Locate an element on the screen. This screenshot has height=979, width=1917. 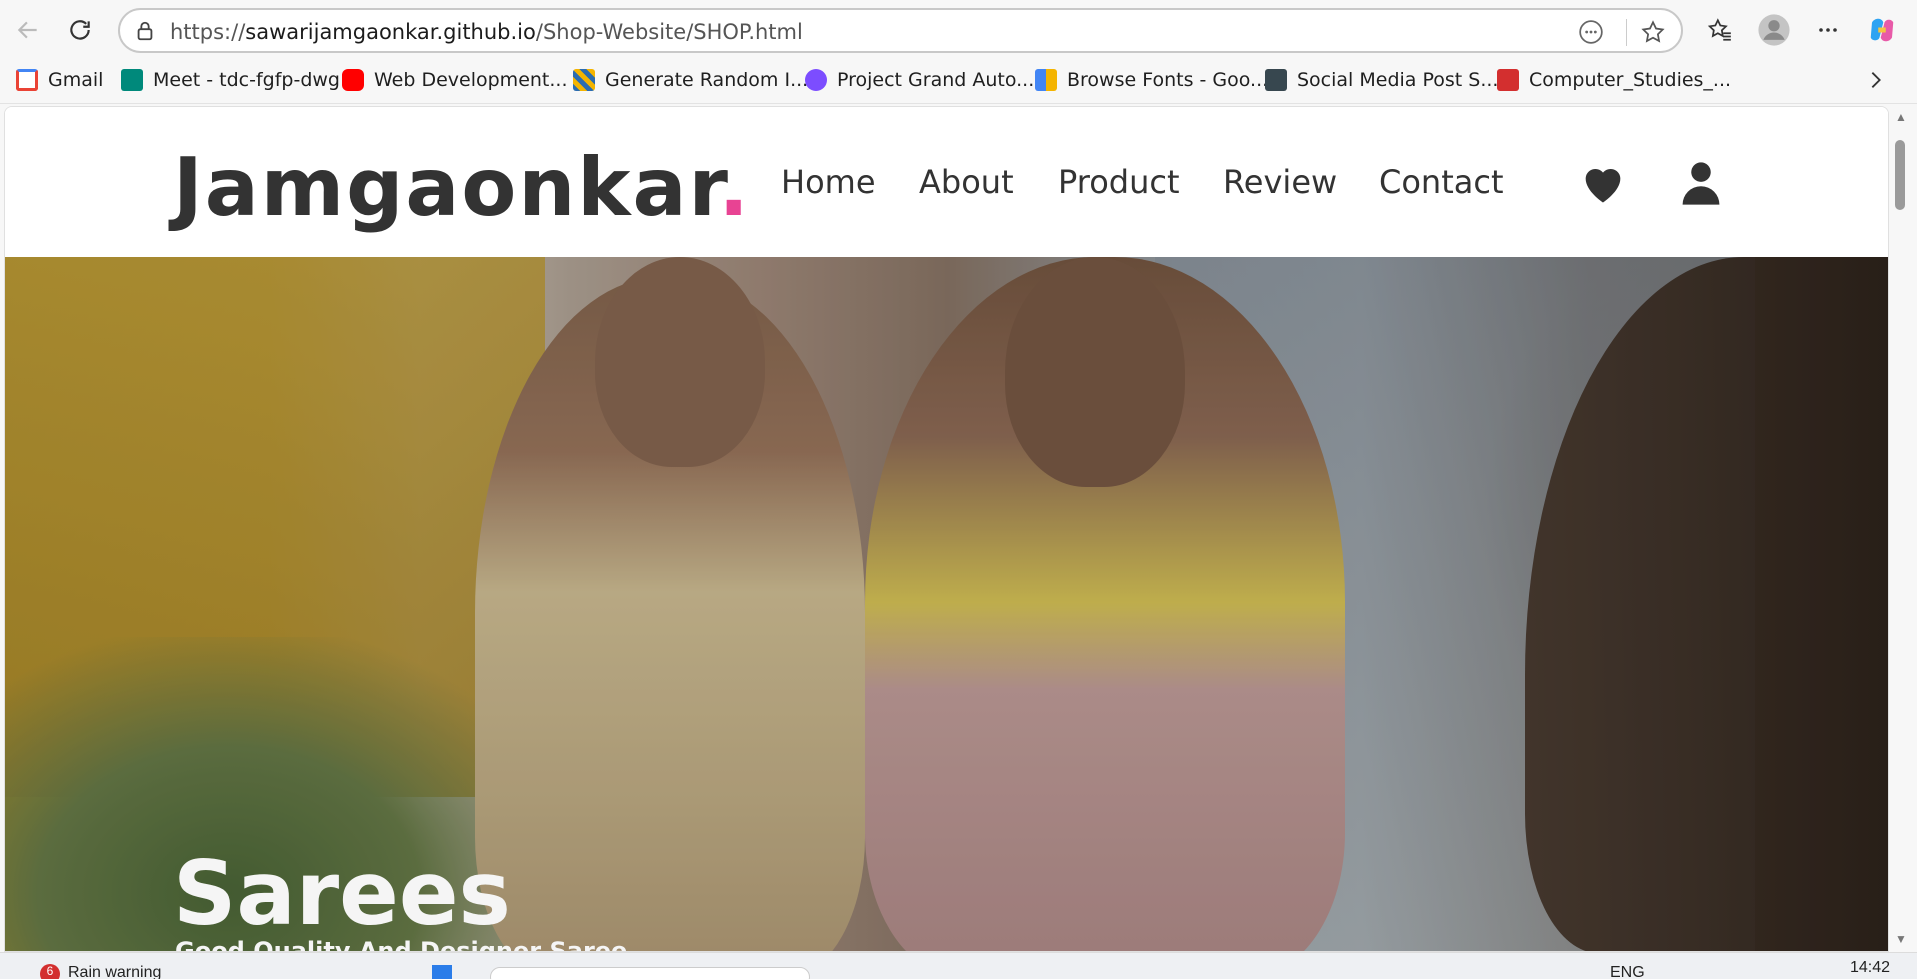
gmail-icon is located at coordinates (27, 80).